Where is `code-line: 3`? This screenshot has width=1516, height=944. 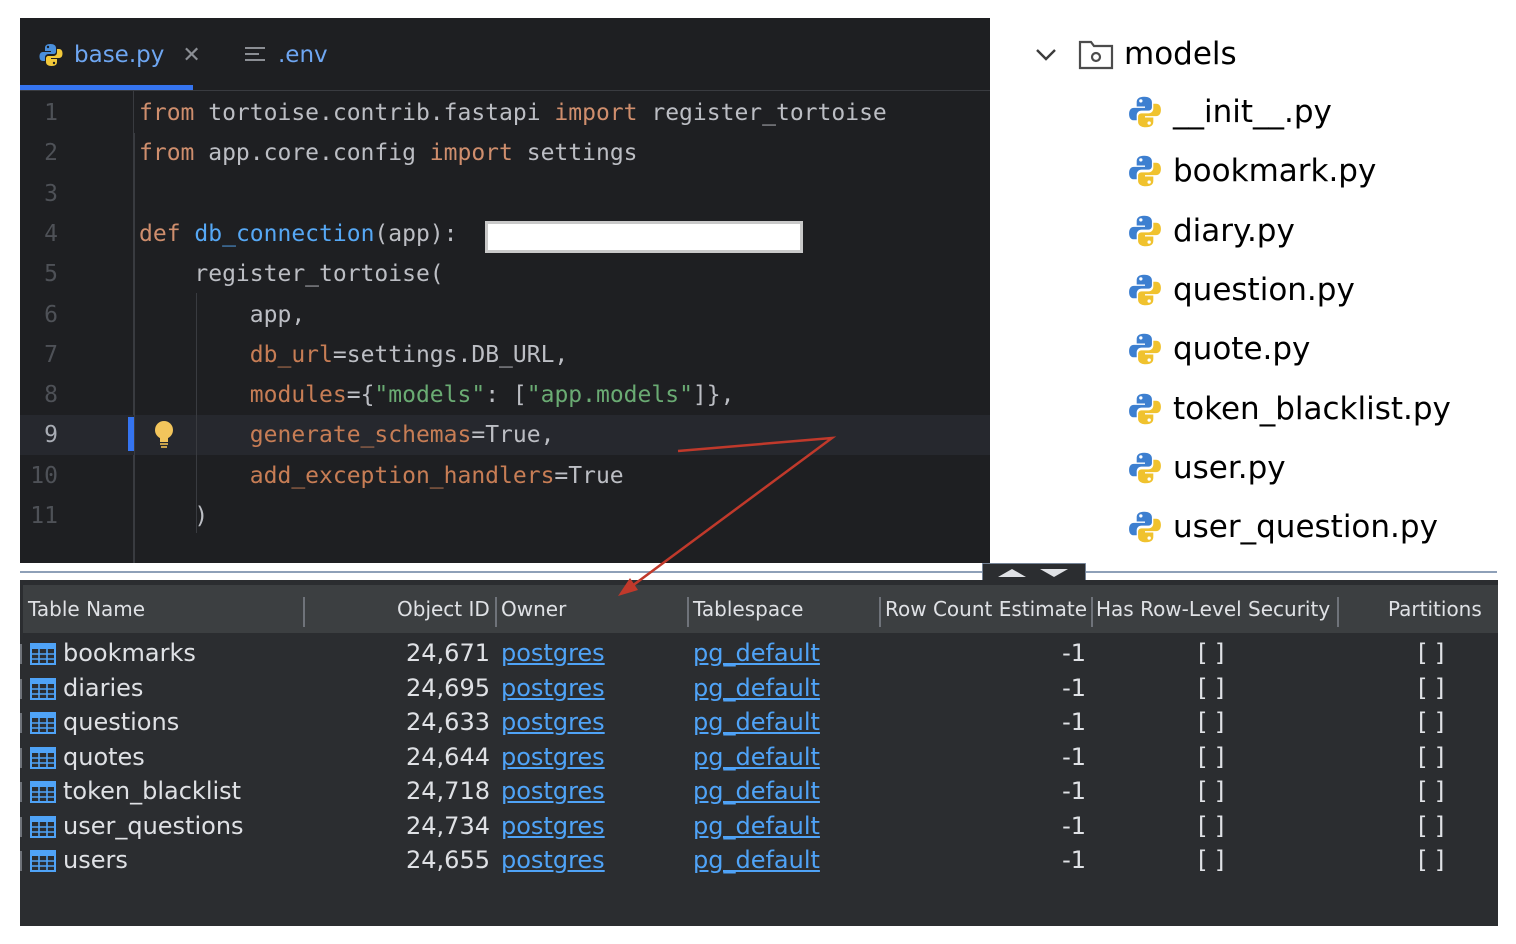
code-line: 3 is located at coordinates (505, 194).